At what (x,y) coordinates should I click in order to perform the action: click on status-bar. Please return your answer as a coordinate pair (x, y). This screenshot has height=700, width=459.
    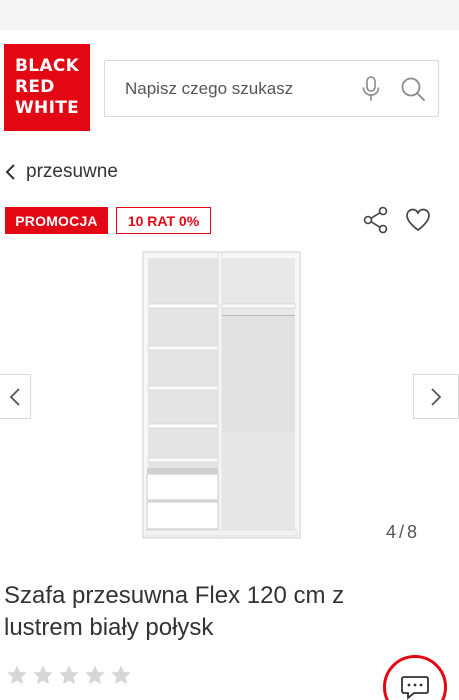
    Looking at the image, I should click on (229, 15).